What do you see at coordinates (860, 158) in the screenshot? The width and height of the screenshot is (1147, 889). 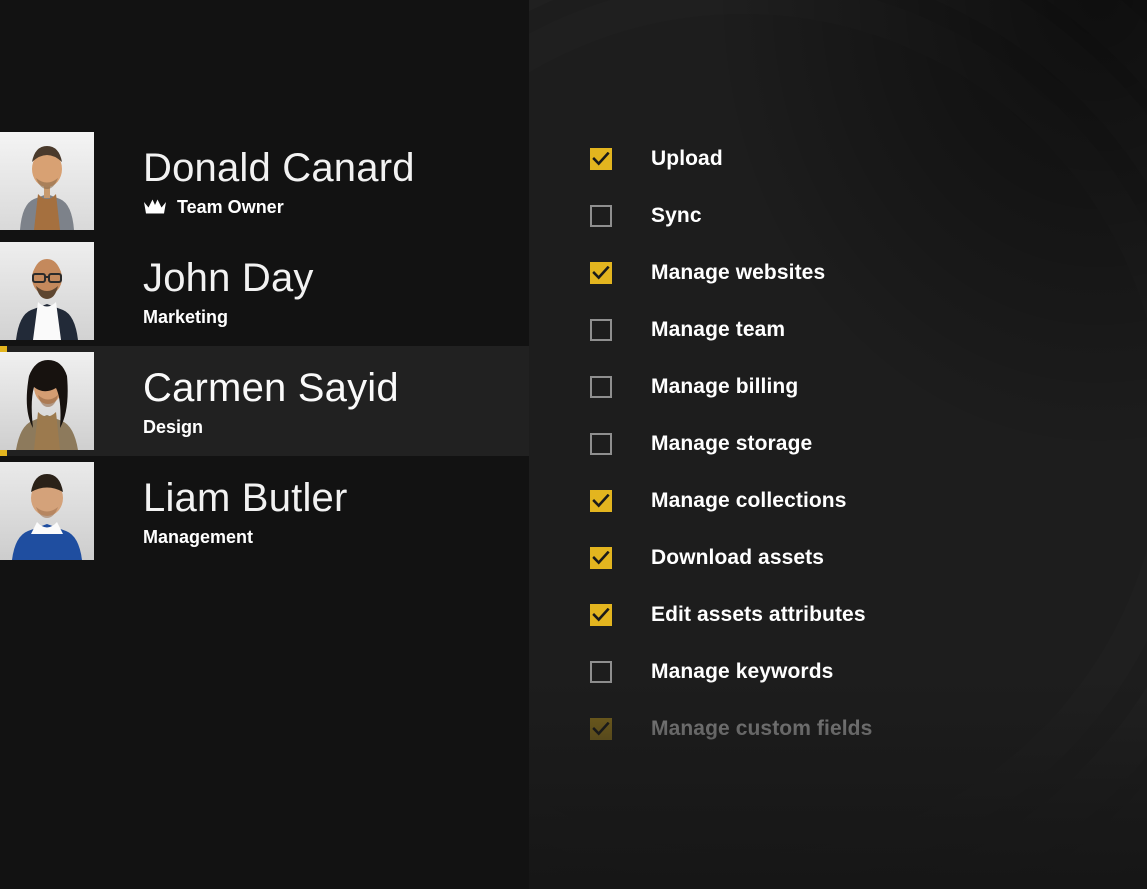 I see `permission-row: Upload` at bounding box center [860, 158].